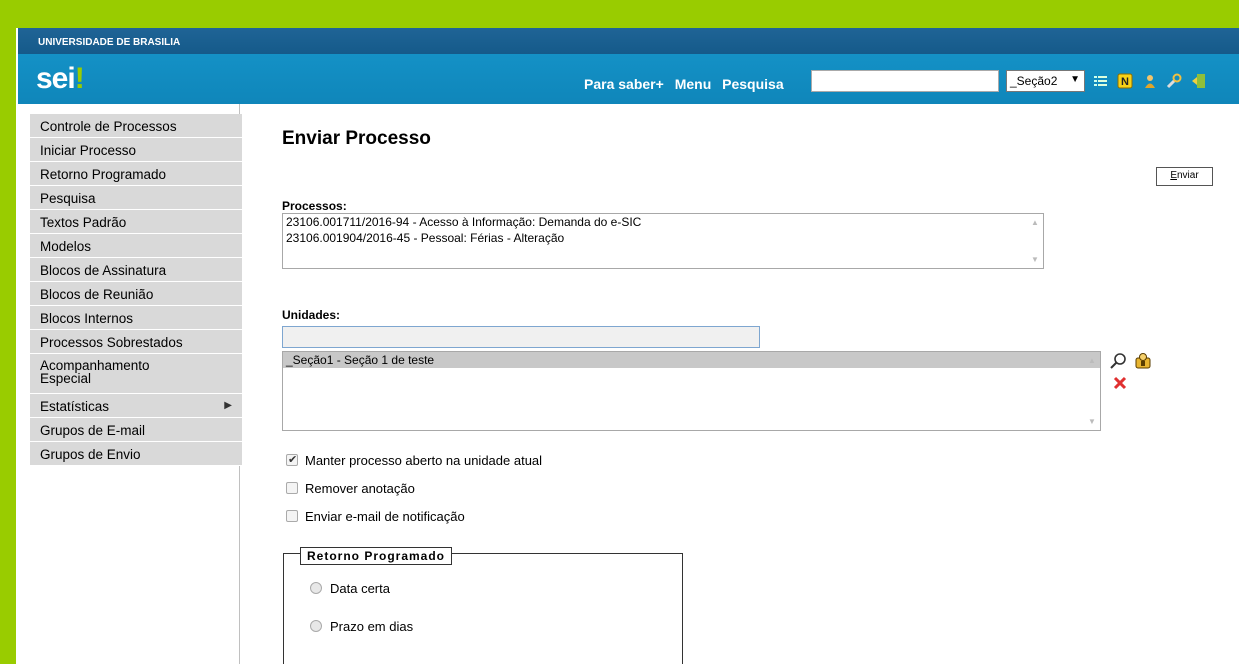 This screenshot has width=1239, height=664. What do you see at coordinates (136, 222) in the screenshot?
I see `sidebar-item-textos-padrao: Textos Padrão` at bounding box center [136, 222].